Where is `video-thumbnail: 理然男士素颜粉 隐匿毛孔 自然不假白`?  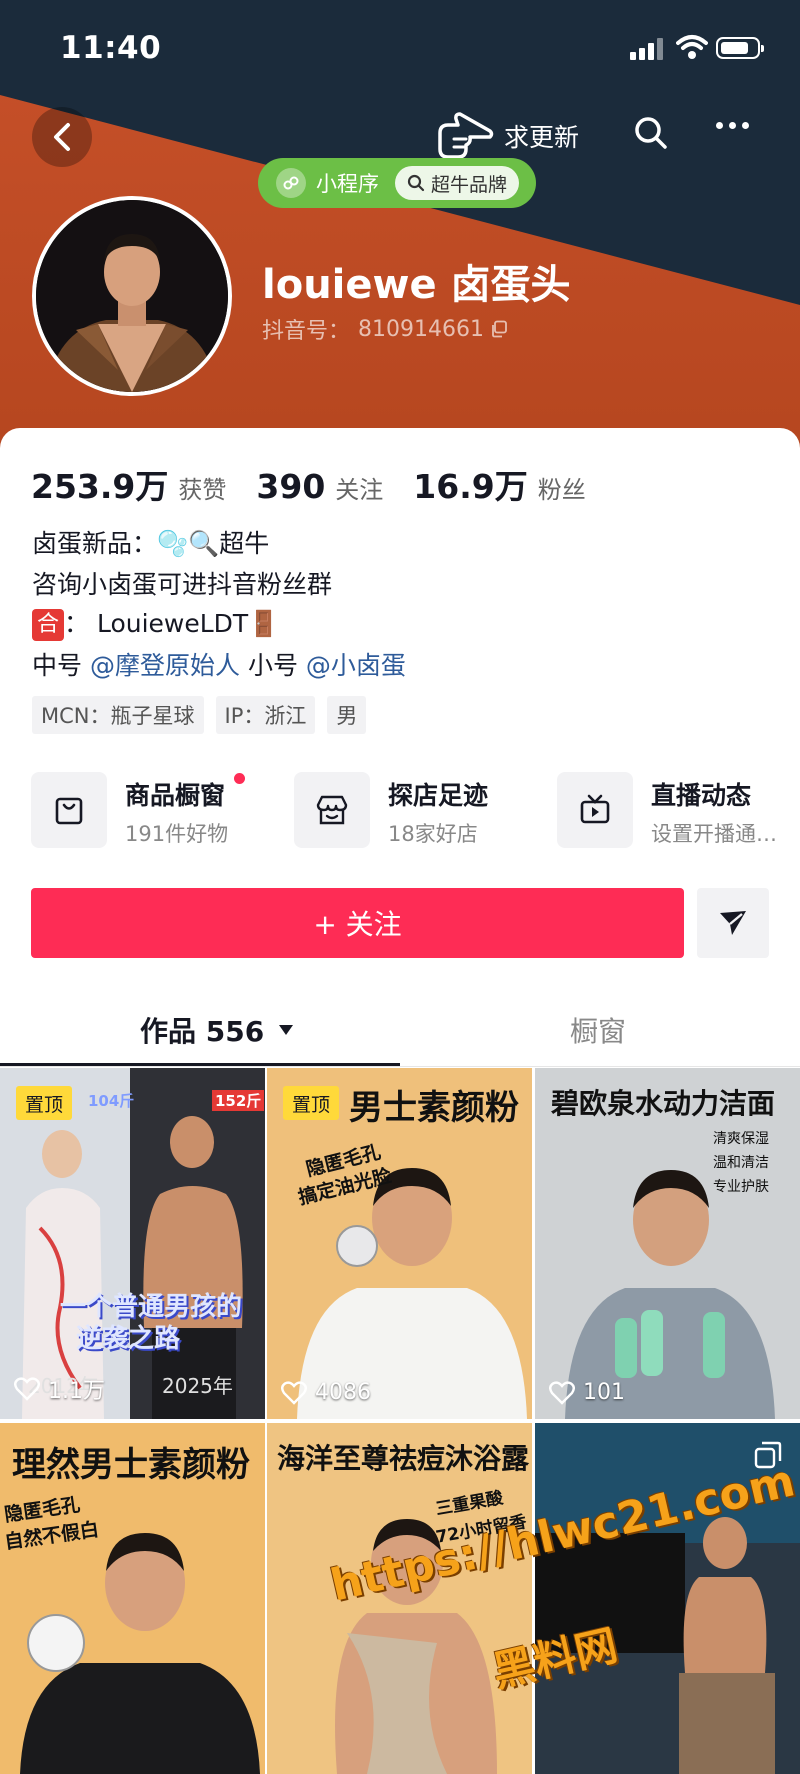
video-thumbnail: 理然男士素颜粉 隐匿毛孔 自然不假白 is located at coordinates (132, 1598).